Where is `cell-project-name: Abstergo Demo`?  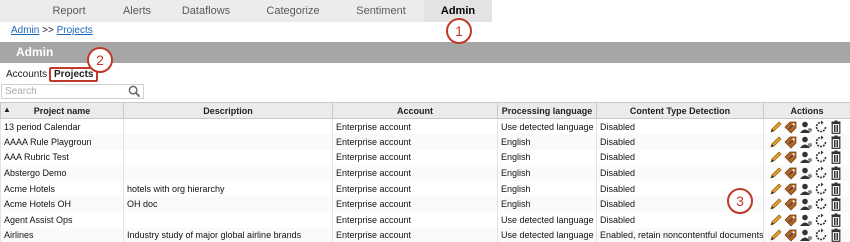
cell-project-name: Abstergo Demo is located at coordinates (62, 173).